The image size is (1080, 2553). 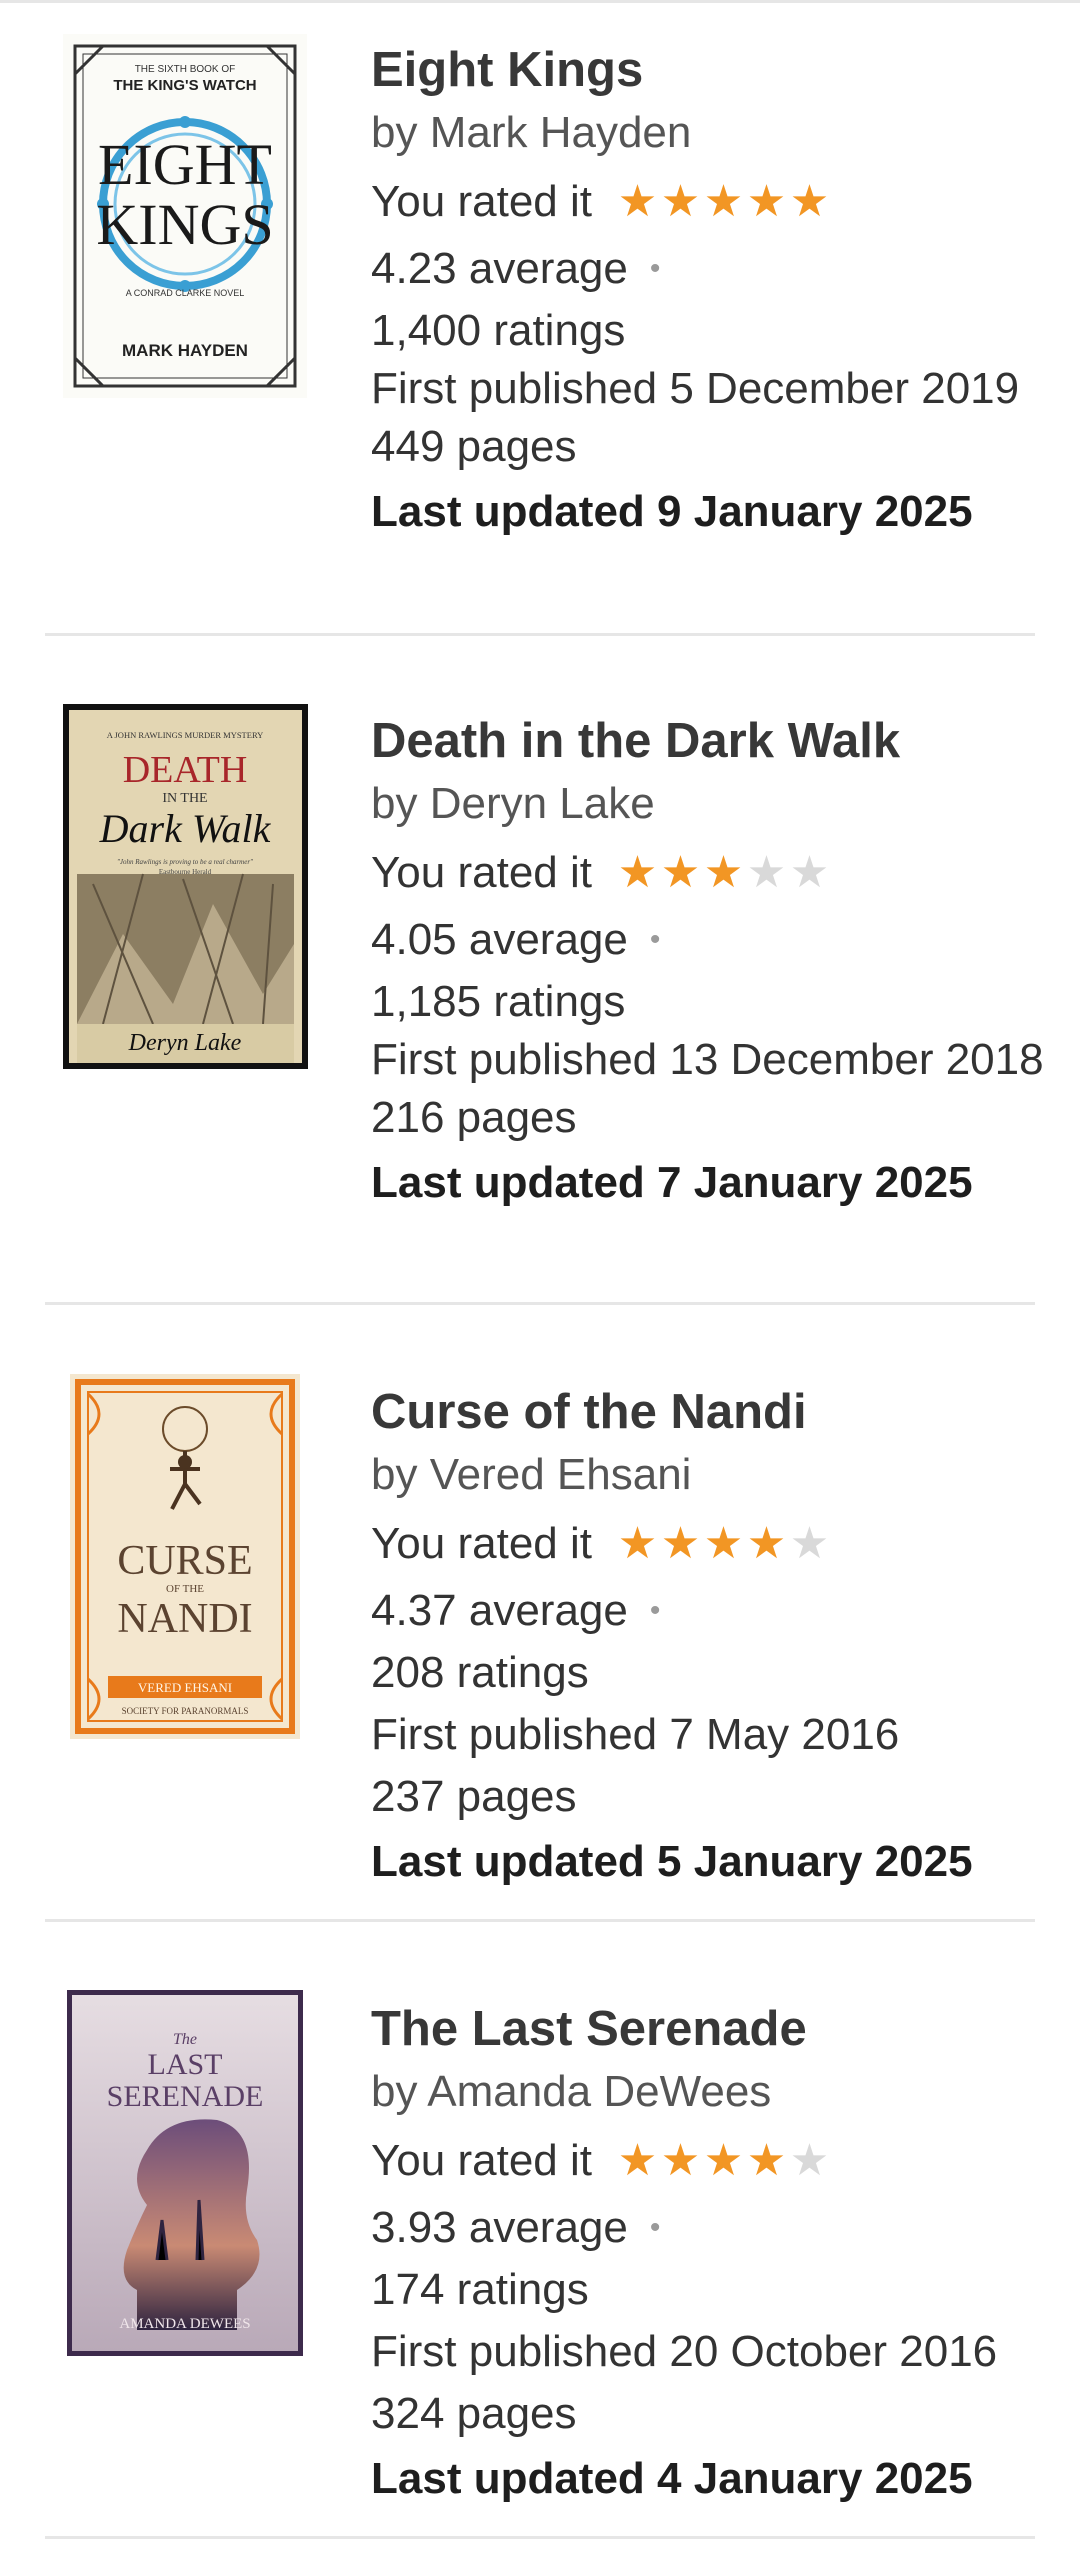 What do you see at coordinates (684, 2351) in the screenshot?
I see `first-published: First published 20 October 2016` at bounding box center [684, 2351].